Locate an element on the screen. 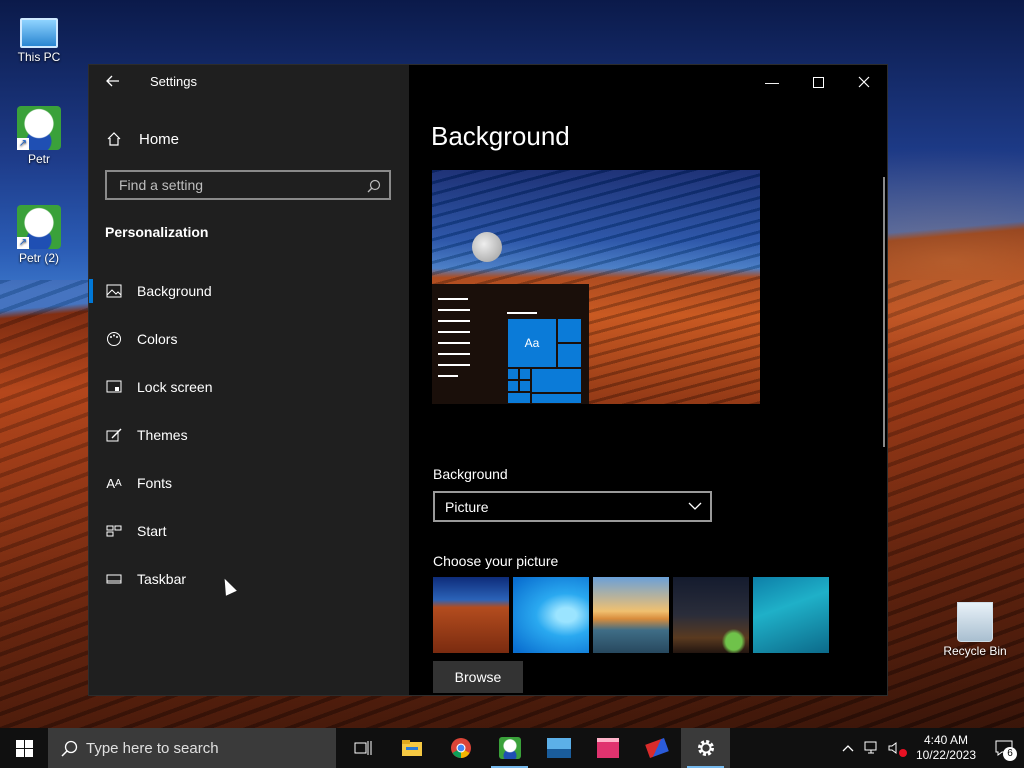  taskbar-search is located at coordinates (192, 748).